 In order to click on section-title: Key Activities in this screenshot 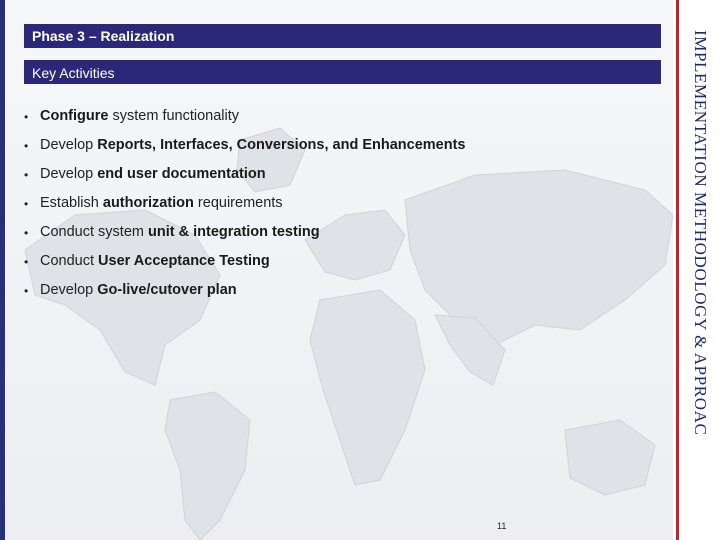, I will do `click(73, 73)`.